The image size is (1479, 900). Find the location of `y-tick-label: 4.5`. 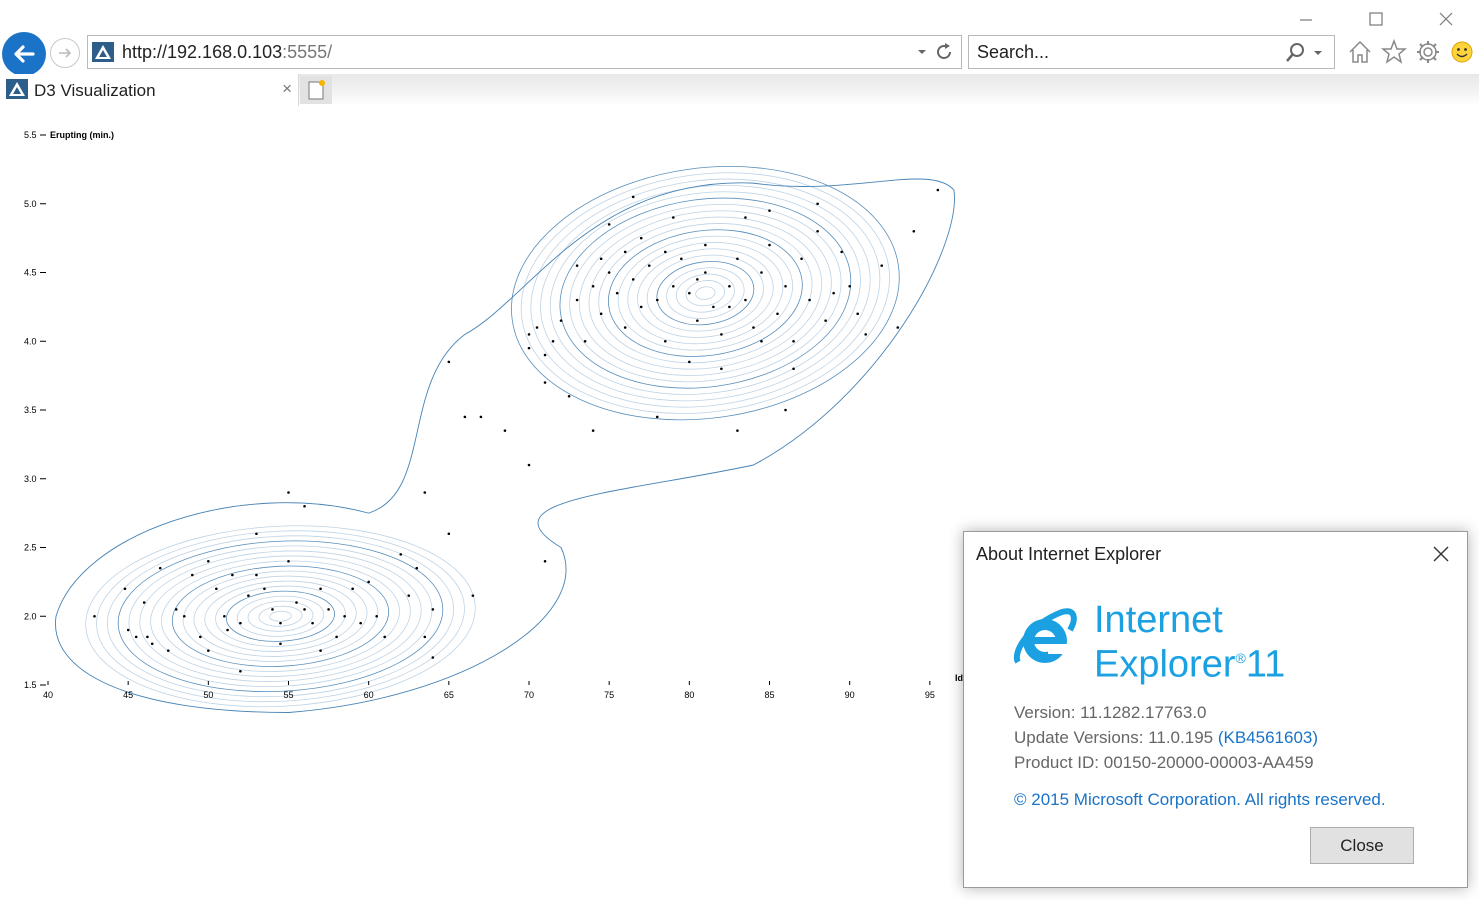

y-tick-label: 4.5 is located at coordinates (30, 273).